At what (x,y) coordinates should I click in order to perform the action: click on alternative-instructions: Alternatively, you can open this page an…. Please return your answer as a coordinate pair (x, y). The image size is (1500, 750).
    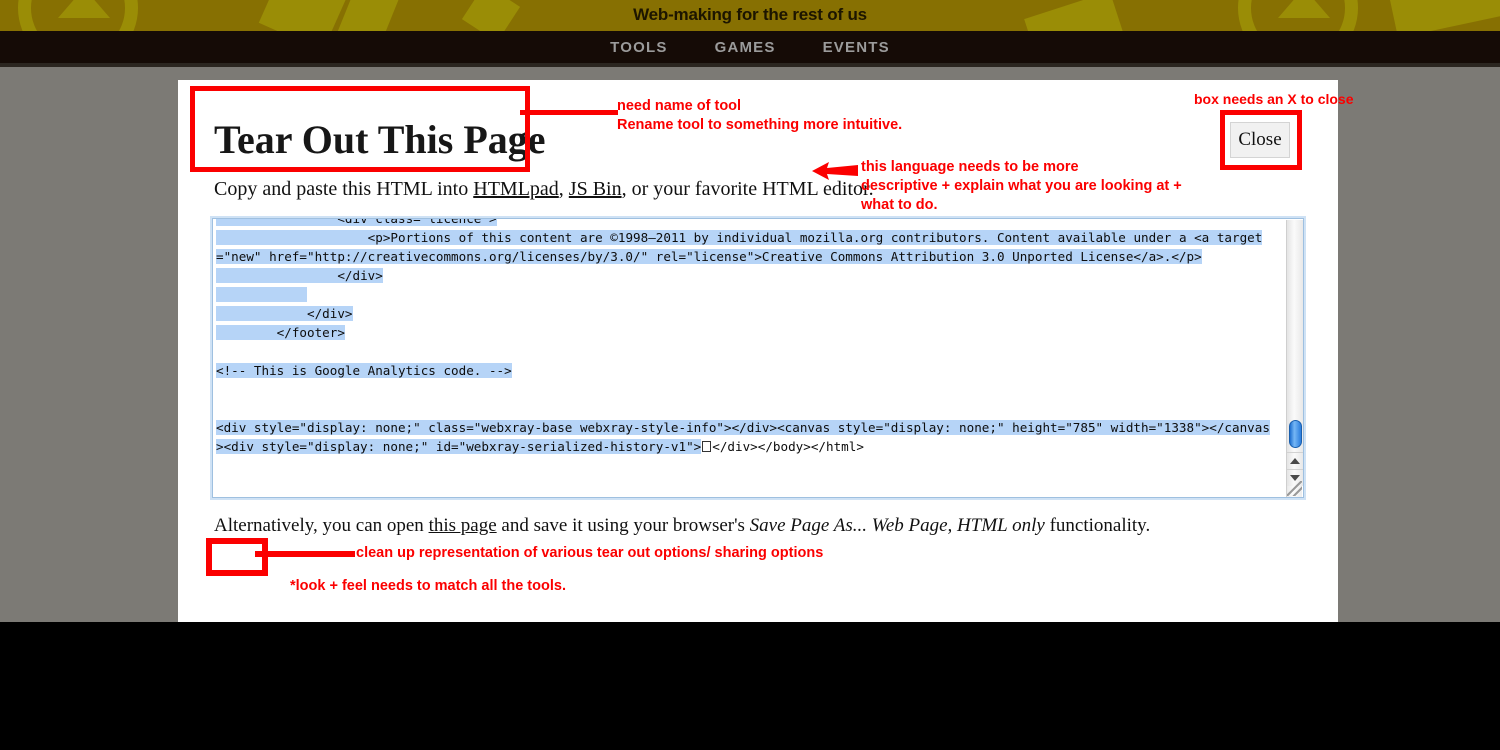
    Looking at the image, I should click on (682, 526).